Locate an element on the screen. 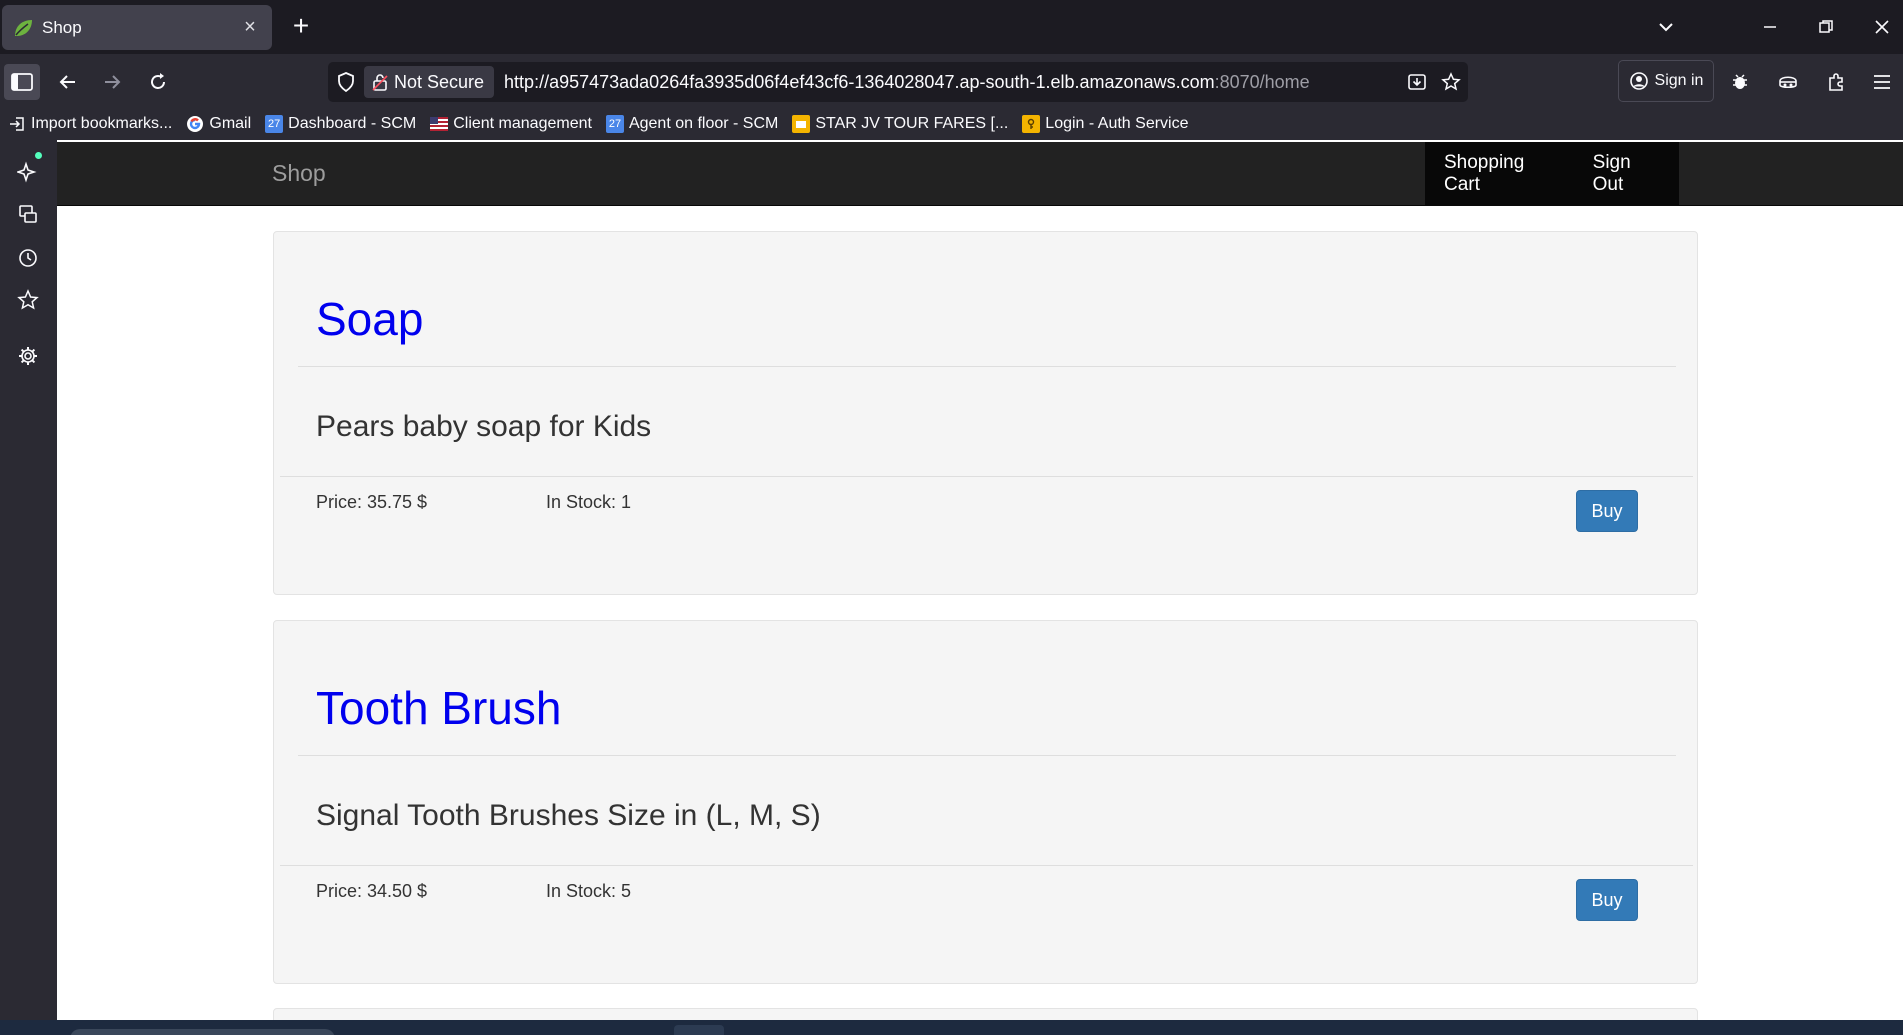 This screenshot has width=1903, height=1035. bookmark-gmail: Gmail is located at coordinates (218, 124).